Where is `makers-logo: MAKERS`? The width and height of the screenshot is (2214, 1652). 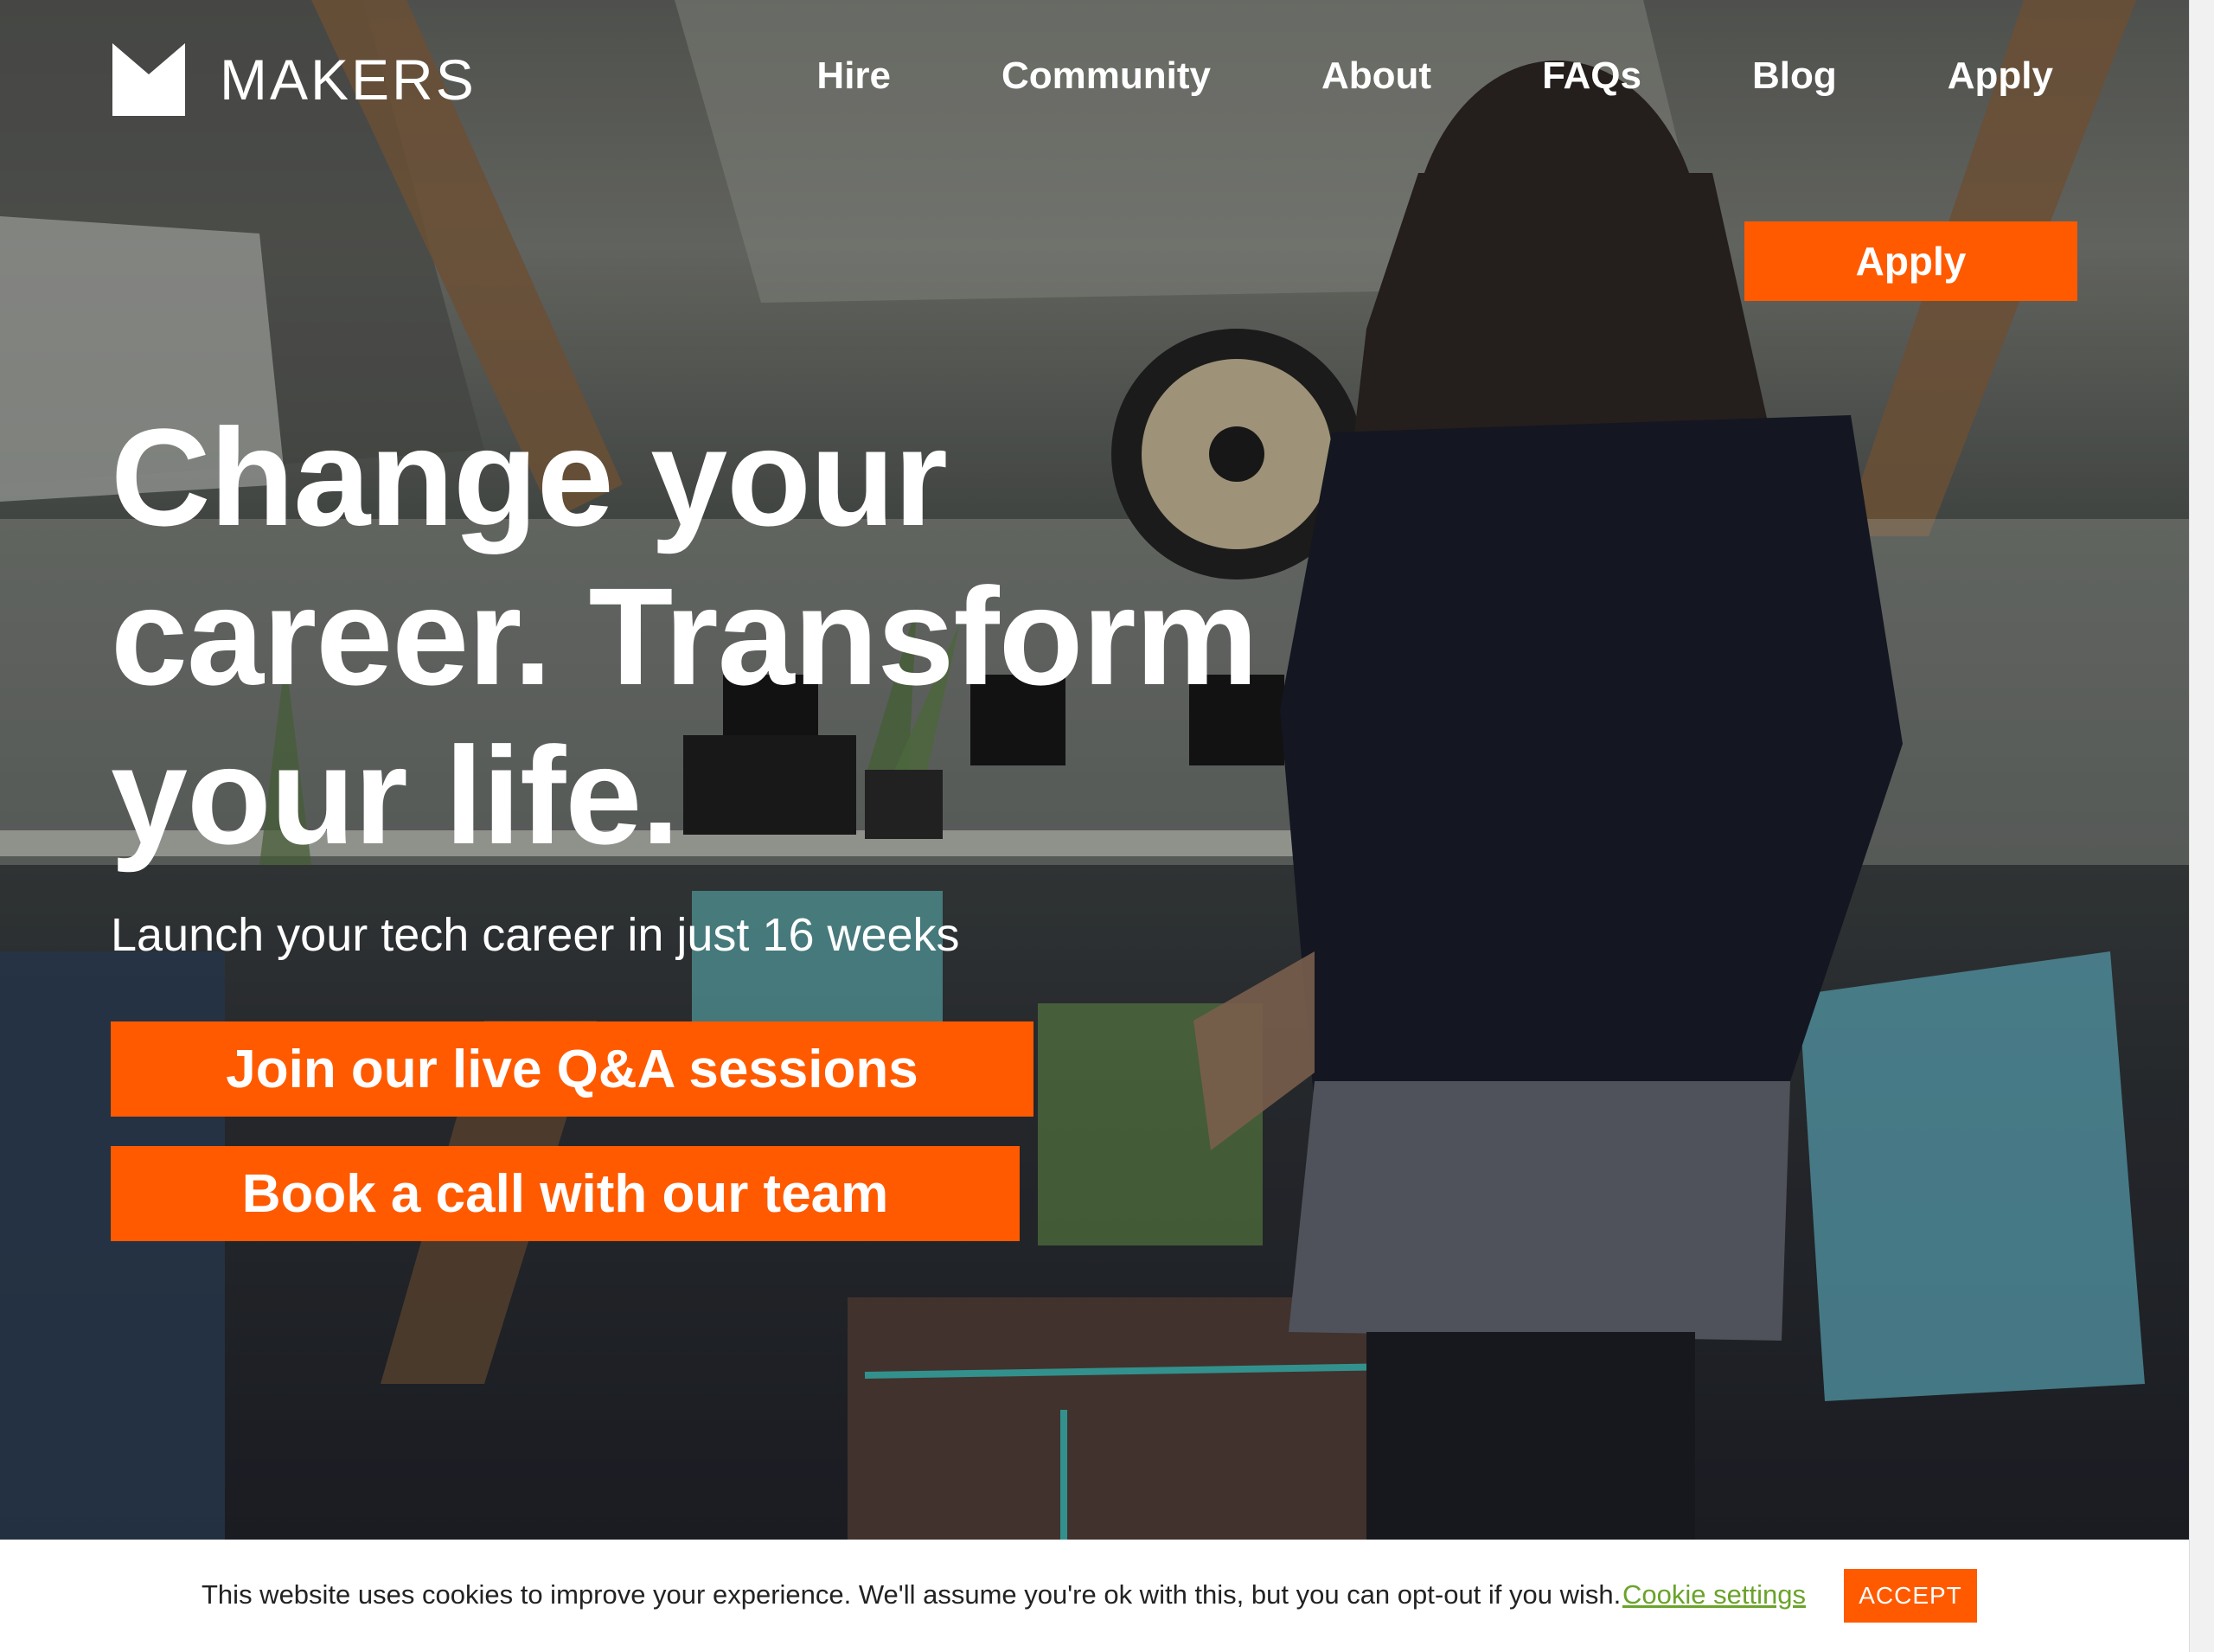
makers-logo: MAKERS is located at coordinates (294, 79).